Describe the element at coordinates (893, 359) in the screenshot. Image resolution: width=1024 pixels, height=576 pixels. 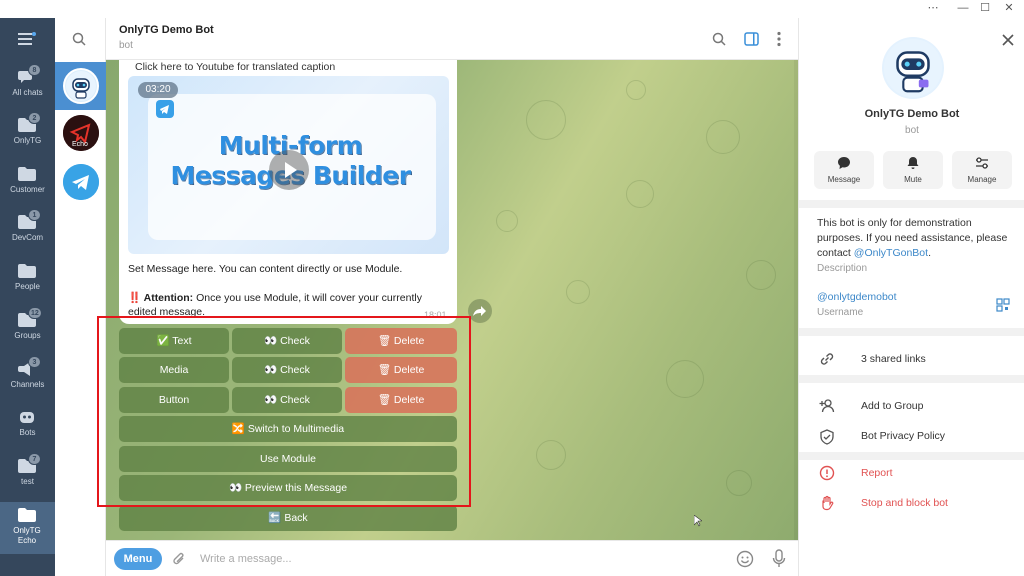
I see `shared-links-row: 3 shared links` at that location.